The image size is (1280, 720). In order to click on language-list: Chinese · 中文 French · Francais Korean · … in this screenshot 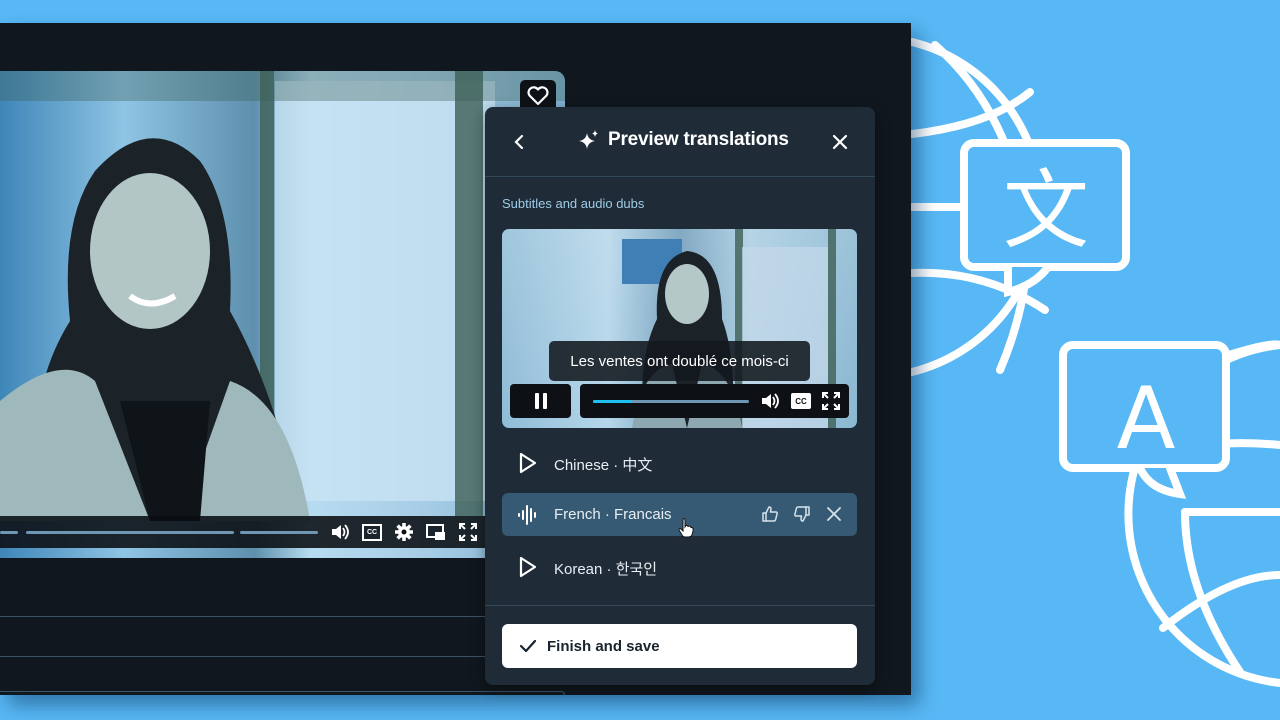, I will do `click(679, 519)`.